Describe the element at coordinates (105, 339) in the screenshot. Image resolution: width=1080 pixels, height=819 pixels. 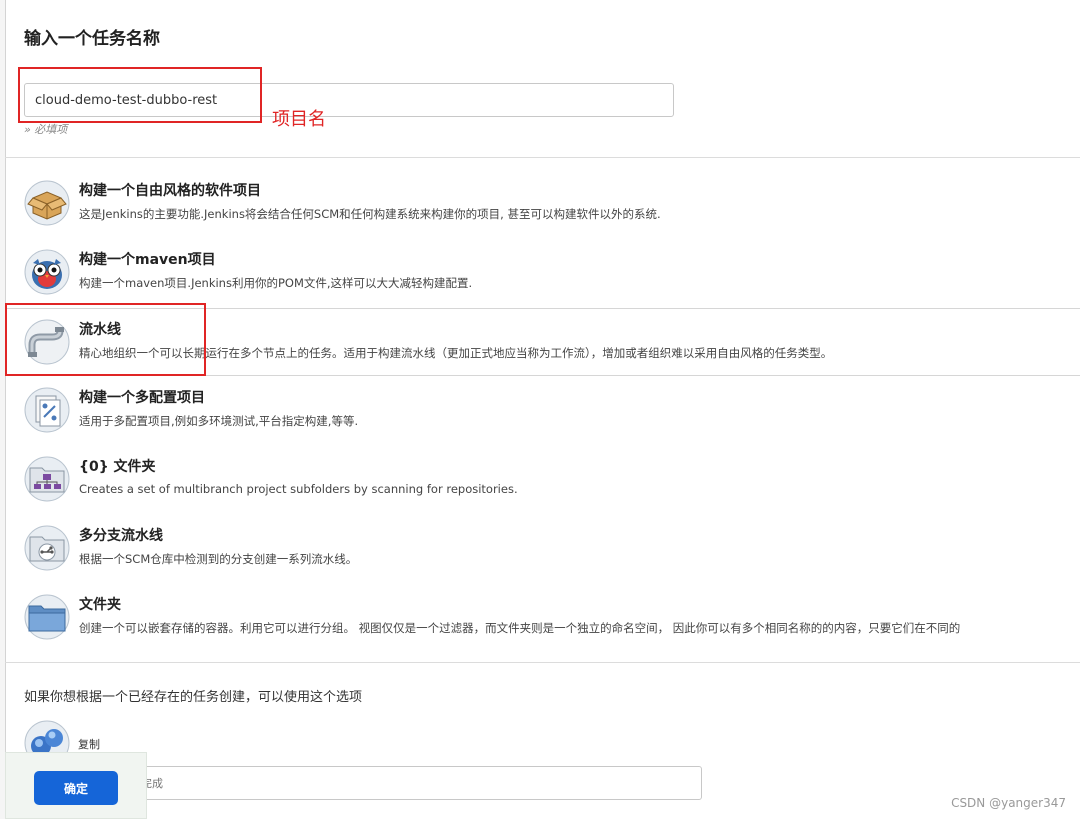
I see `annotation-box-pipeline` at that location.